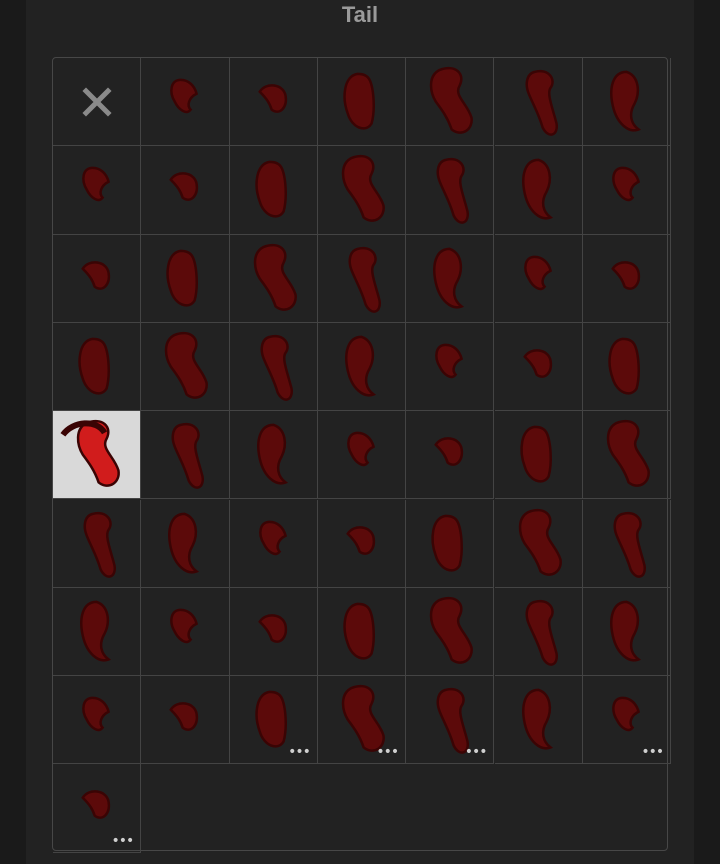  Describe the element at coordinates (360, 14) in the screenshot. I see `panel-title: Tail` at that location.